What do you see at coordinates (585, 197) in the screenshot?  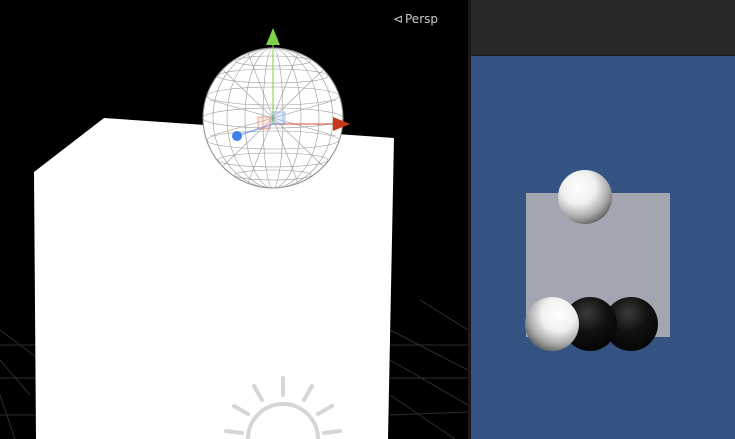 I see `white-sphere-top` at bounding box center [585, 197].